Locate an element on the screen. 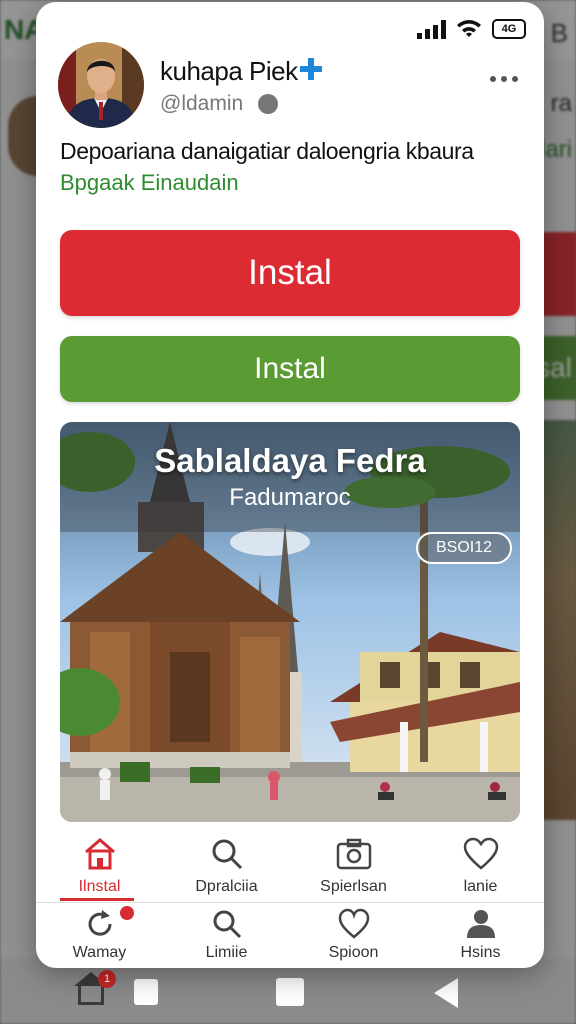 The image size is (576, 1024). notification-badge: 1 is located at coordinates (107, 979).